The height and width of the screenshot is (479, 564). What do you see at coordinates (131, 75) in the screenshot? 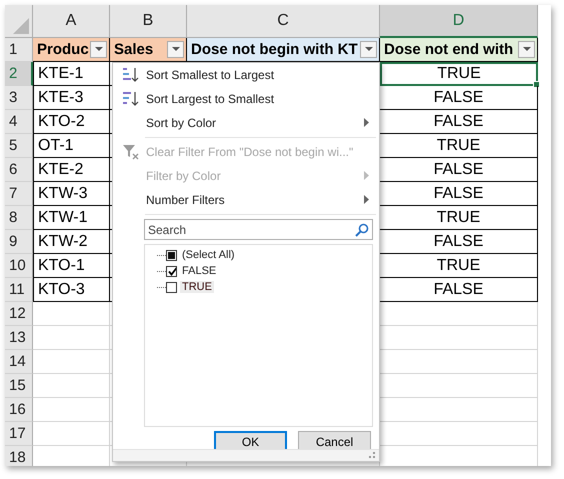
I see `sort-ascending-icon` at bounding box center [131, 75].